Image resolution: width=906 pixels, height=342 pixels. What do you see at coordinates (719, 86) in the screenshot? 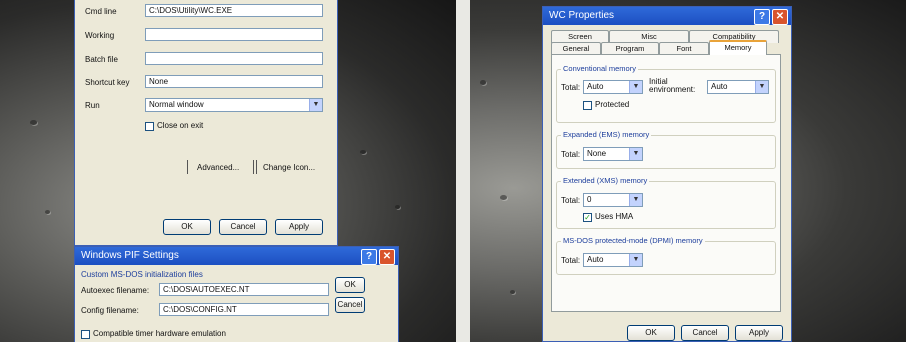
I see `initial-environment-value: Auto` at bounding box center [719, 86].